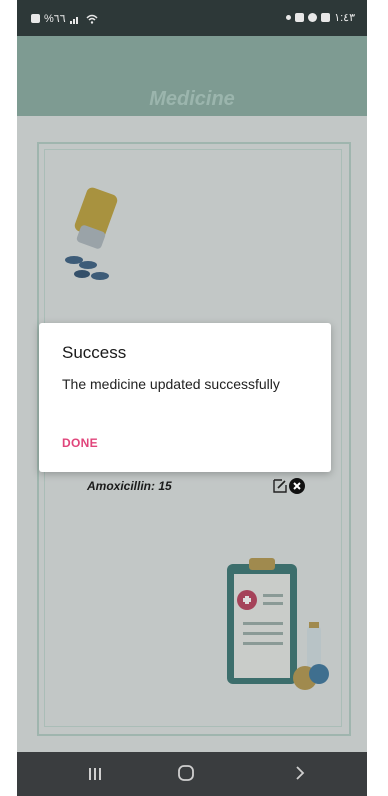 This screenshot has width=388, height=796. What do you see at coordinates (313, 17) in the screenshot?
I see `message-icon` at bounding box center [313, 17].